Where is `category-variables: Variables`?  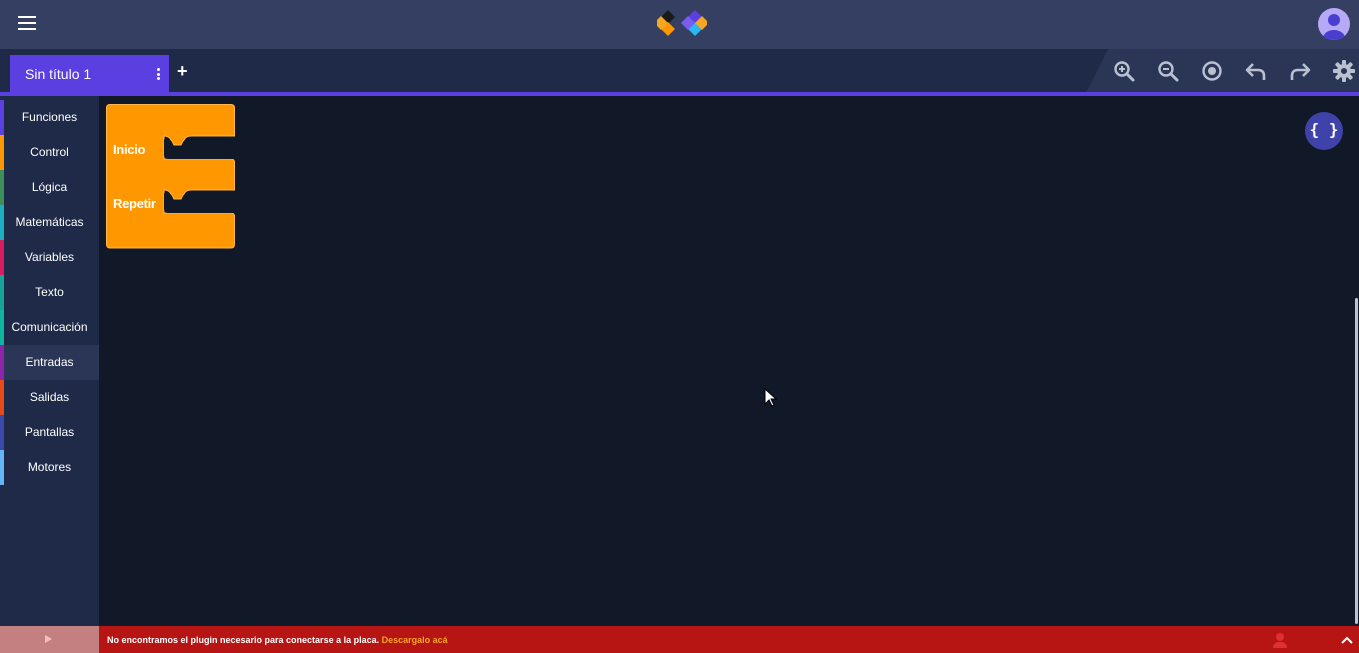
category-variables: Variables is located at coordinates (49, 257).